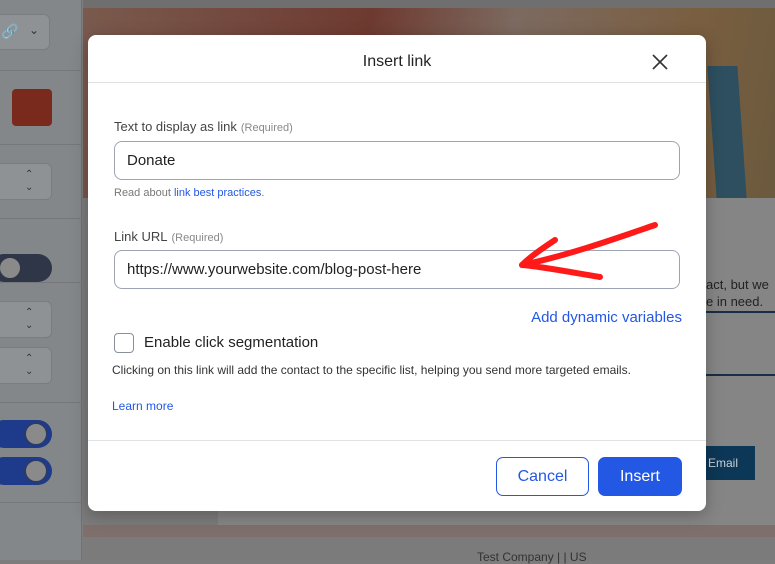  What do you see at coordinates (429, 4) in the screenshot?
I see `canvas-topbar` at bounding box center [429, 4].